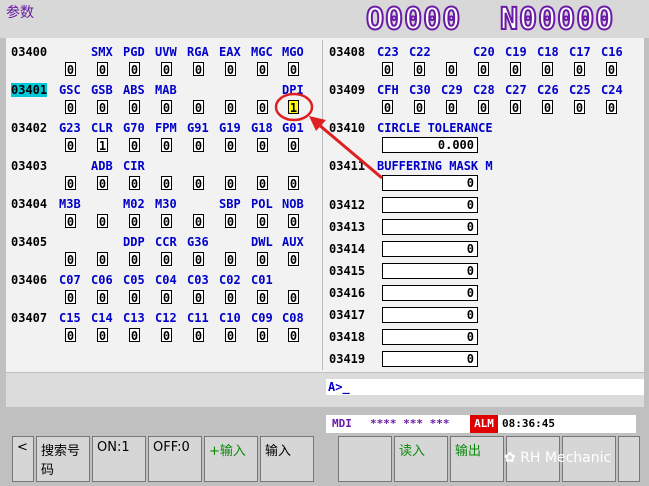 The image size is (649, 486). I want to click on softkey-9: 输出, so click(477, 459).